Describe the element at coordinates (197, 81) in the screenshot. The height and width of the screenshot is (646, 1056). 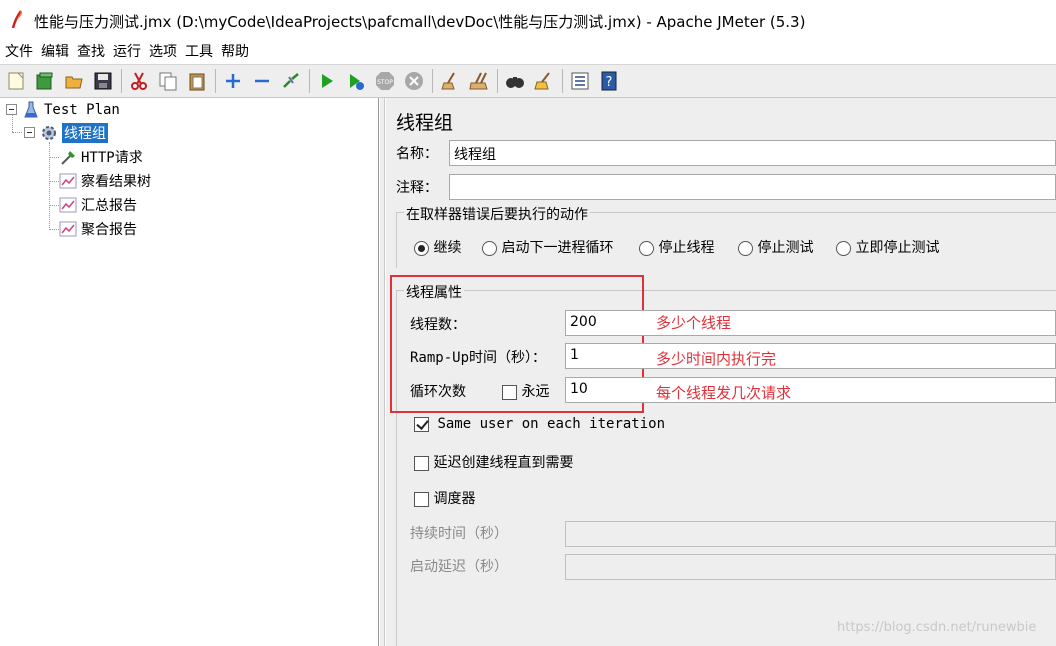
I see `paste-icon` at that location.